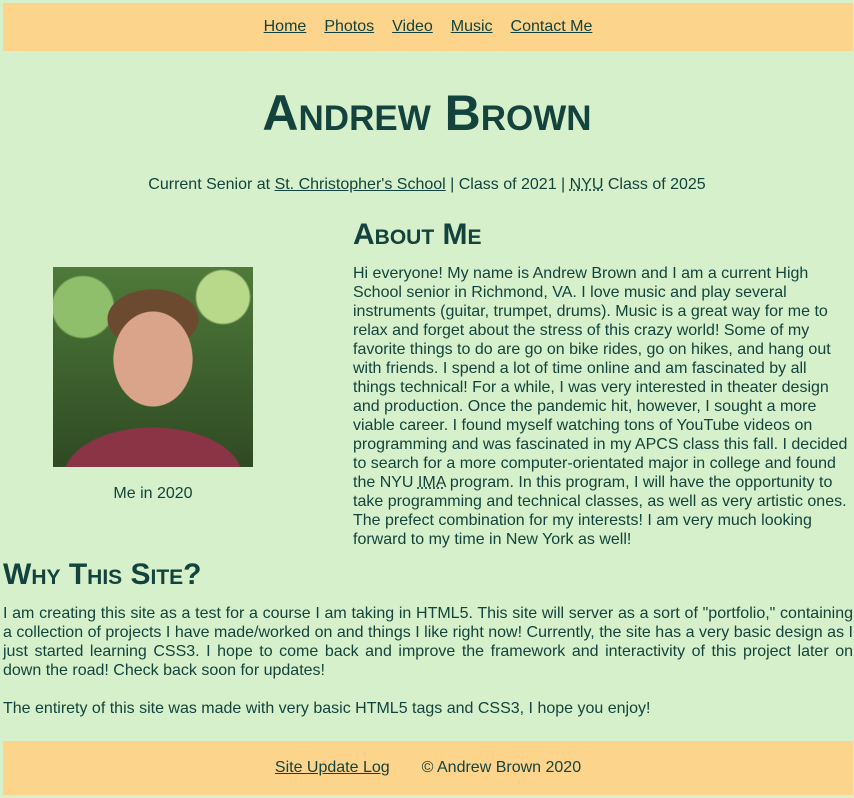 The image size is (854, 798). Describe the element at coordinates (501, 767) in the screenshot. I see `copyright-text: © Andrew Brown 2020` at that location.